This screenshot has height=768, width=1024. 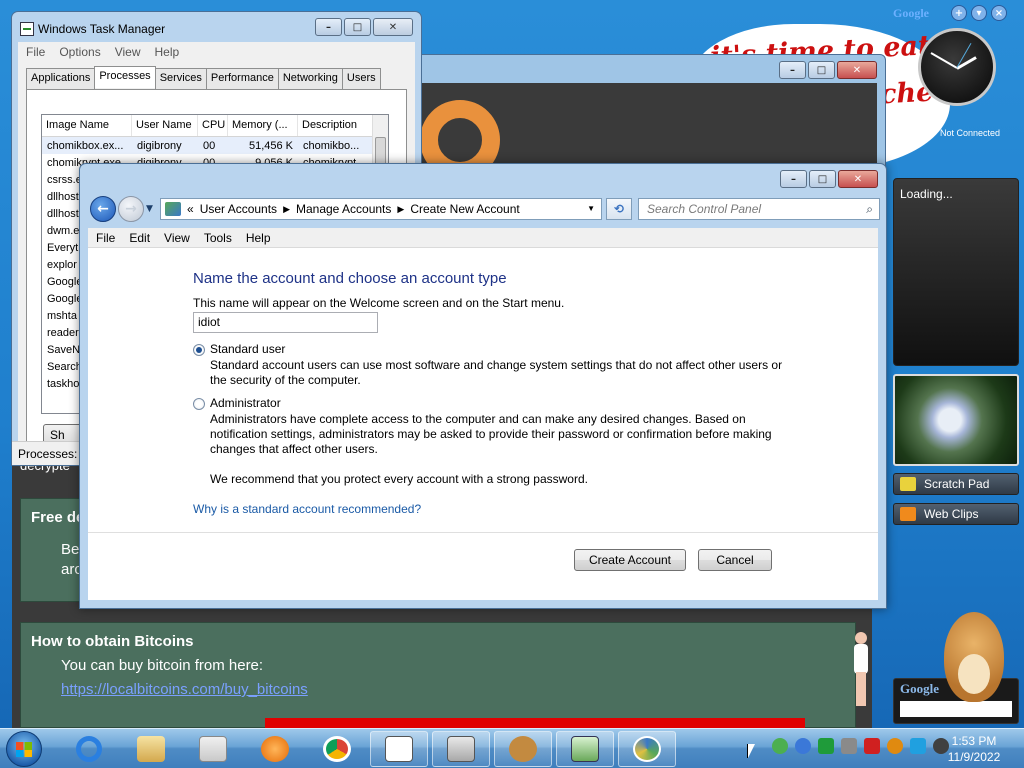 I want to click on taskbar-media-player, so click(x=213, y=749).